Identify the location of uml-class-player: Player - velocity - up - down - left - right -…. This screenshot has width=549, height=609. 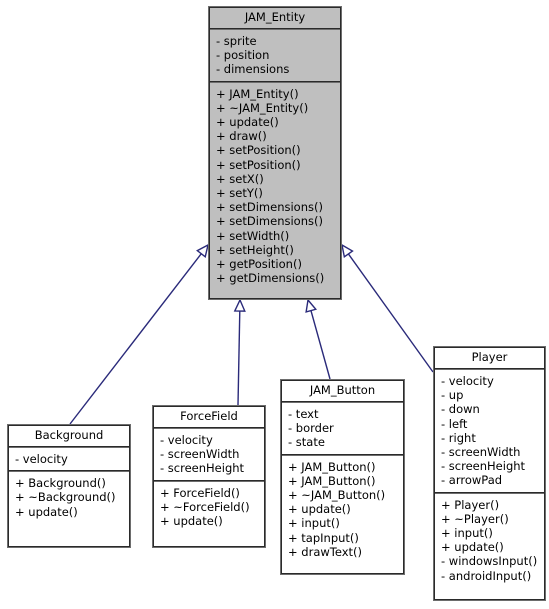
(489, 473).